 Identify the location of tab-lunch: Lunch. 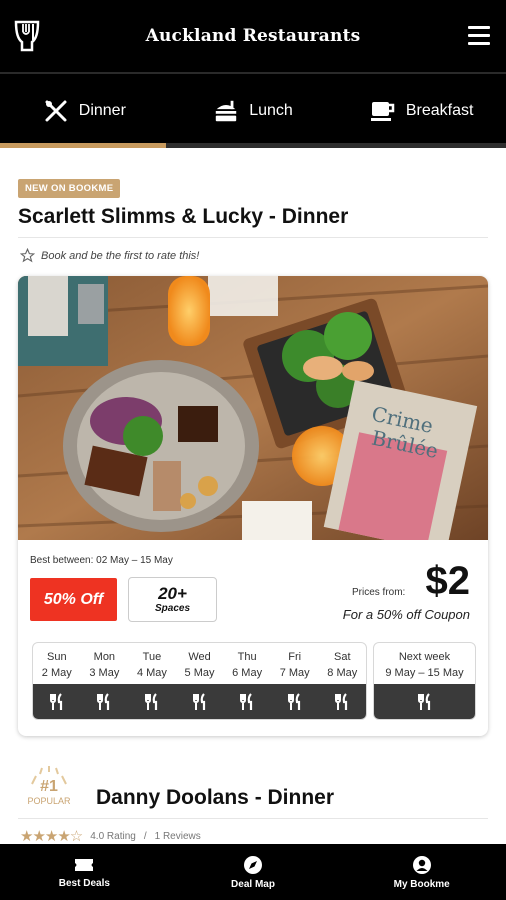
(253, 111).